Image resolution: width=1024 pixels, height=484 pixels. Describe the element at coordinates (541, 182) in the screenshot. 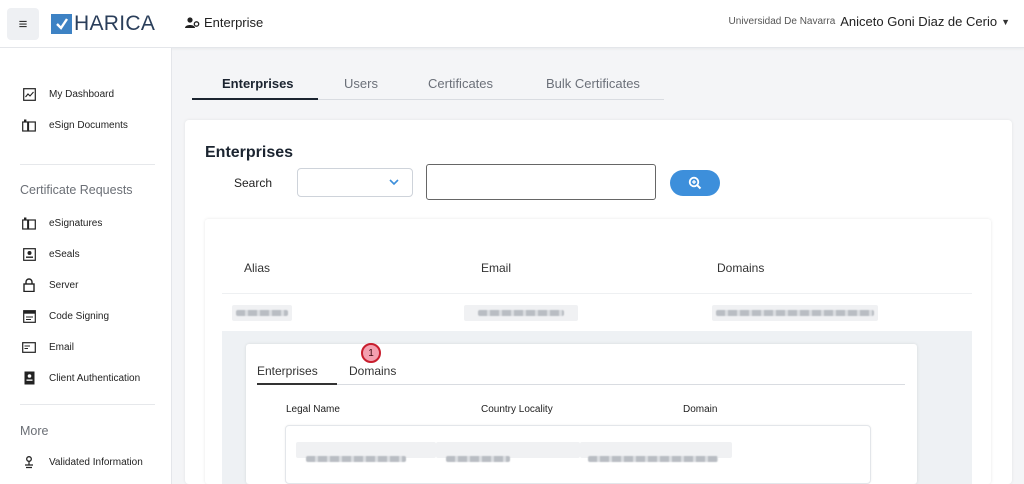

I see `search-input` at that location.